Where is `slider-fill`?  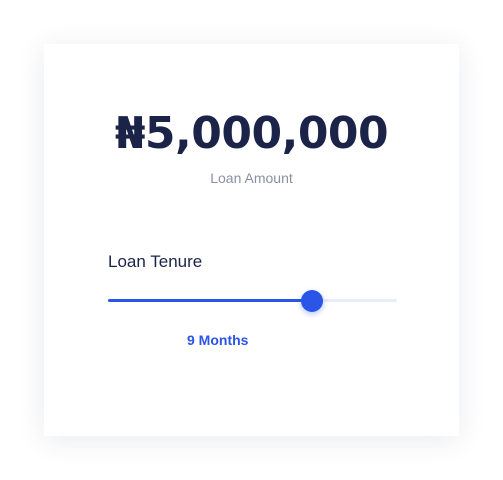 slider-fill is located at coordinates (210, 300).